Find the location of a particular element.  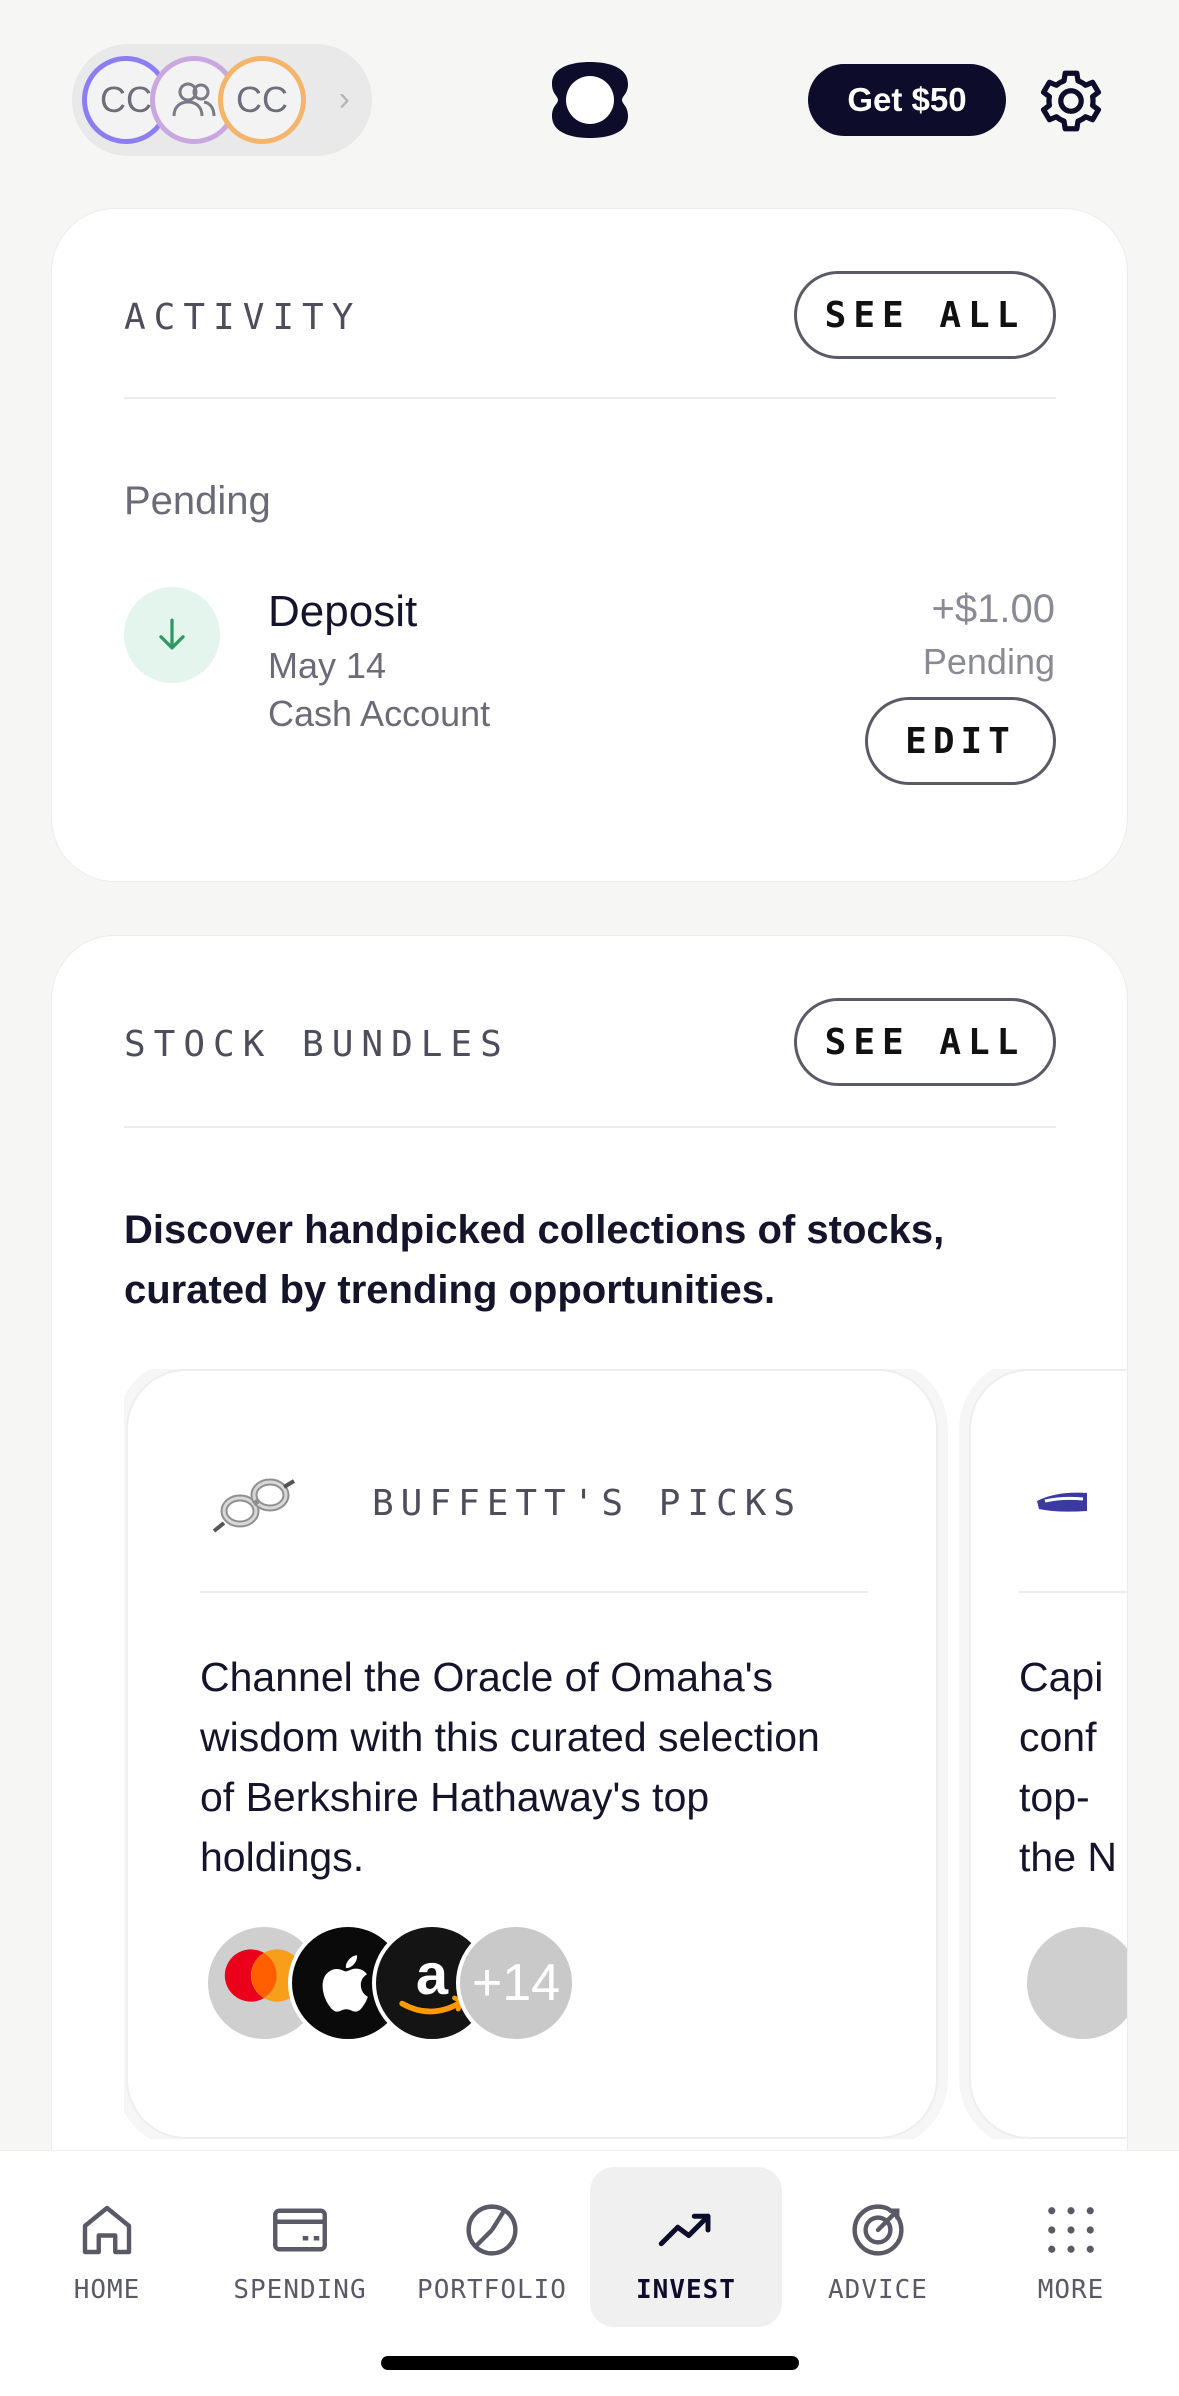

activity-see-all-button: SEE ALL is located at coordinates (925, 315).